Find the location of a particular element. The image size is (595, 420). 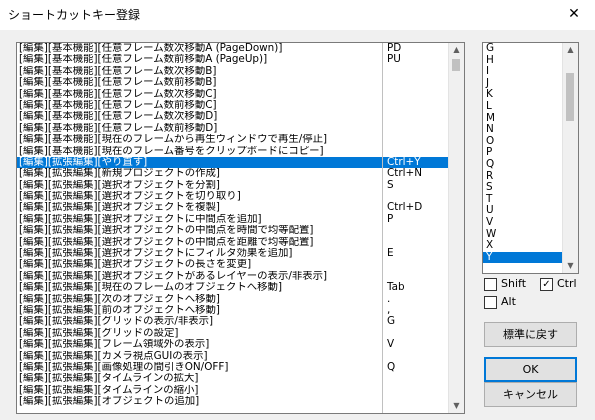

key-item: L is located at coordinates (523, 106).